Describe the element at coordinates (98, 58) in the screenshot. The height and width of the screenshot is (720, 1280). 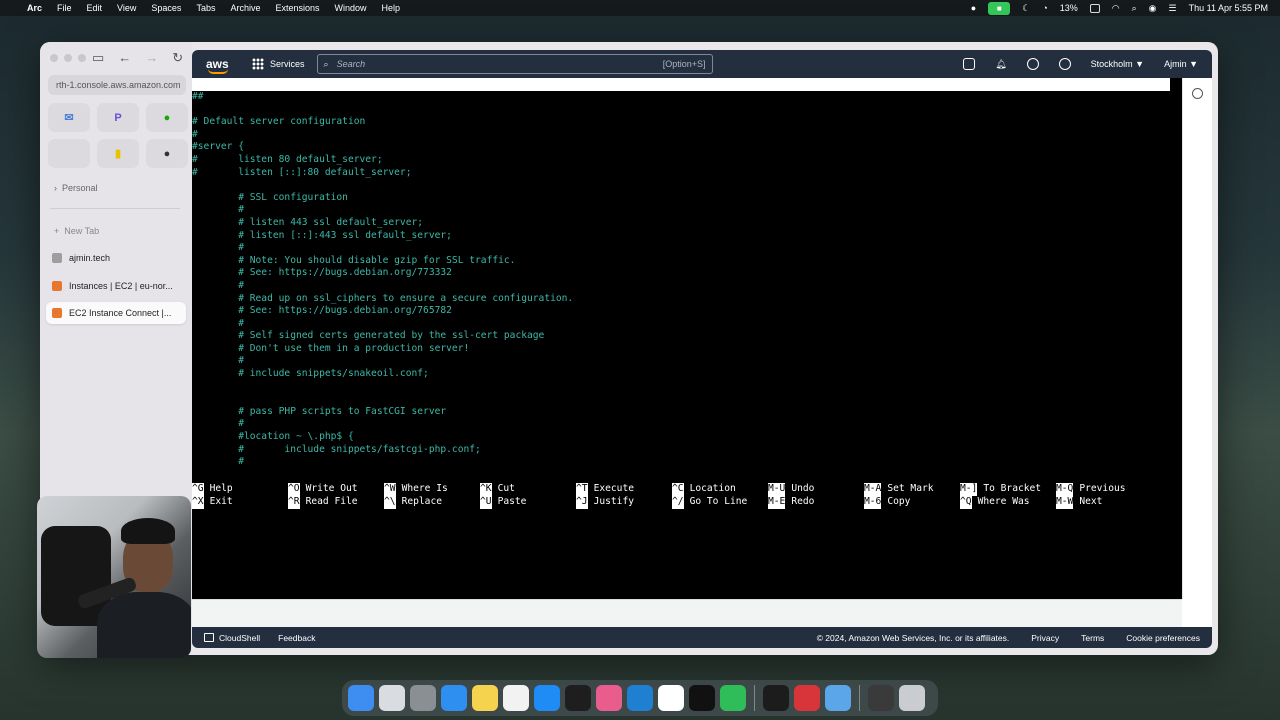
I see `sidebar-toggle-icon: ▭` at that location.